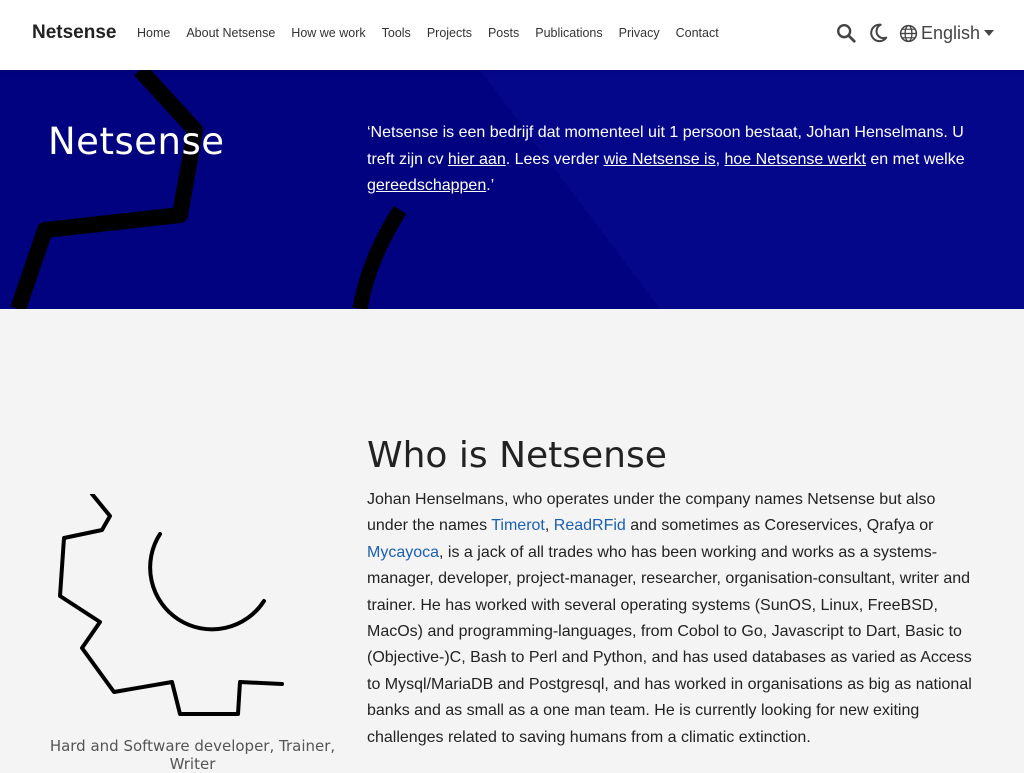 The image size is (1024, 773). I want to click on paragraph-text: and sometimes as Coreservices, Qrafya or, so click(779, 526).